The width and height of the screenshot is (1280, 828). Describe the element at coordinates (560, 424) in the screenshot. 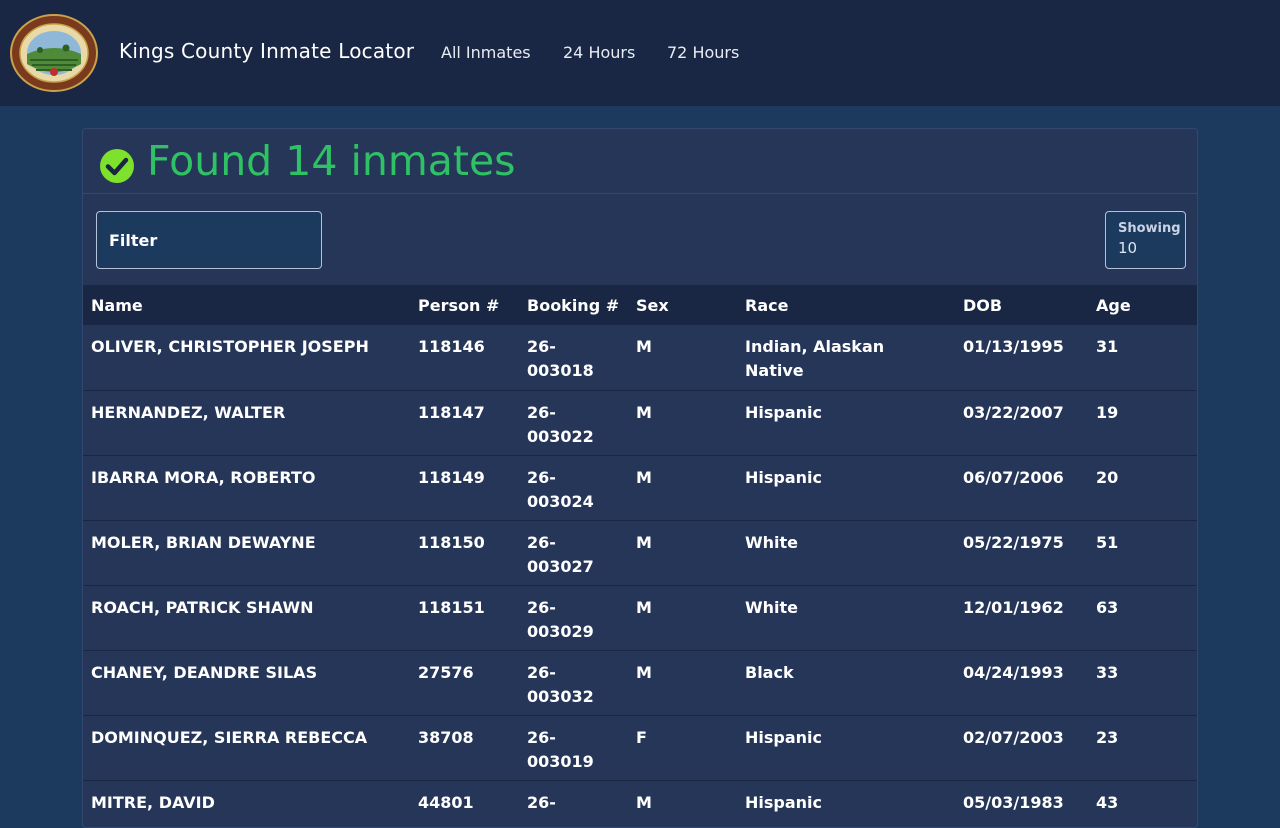

I see `cell-booking-number: 26-003022` at that location.